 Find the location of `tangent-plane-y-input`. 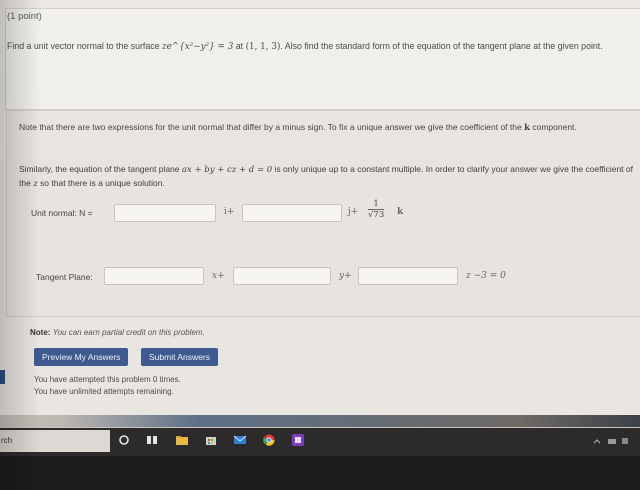

tangent-plane-y-input is located at coordinates (282, 276).